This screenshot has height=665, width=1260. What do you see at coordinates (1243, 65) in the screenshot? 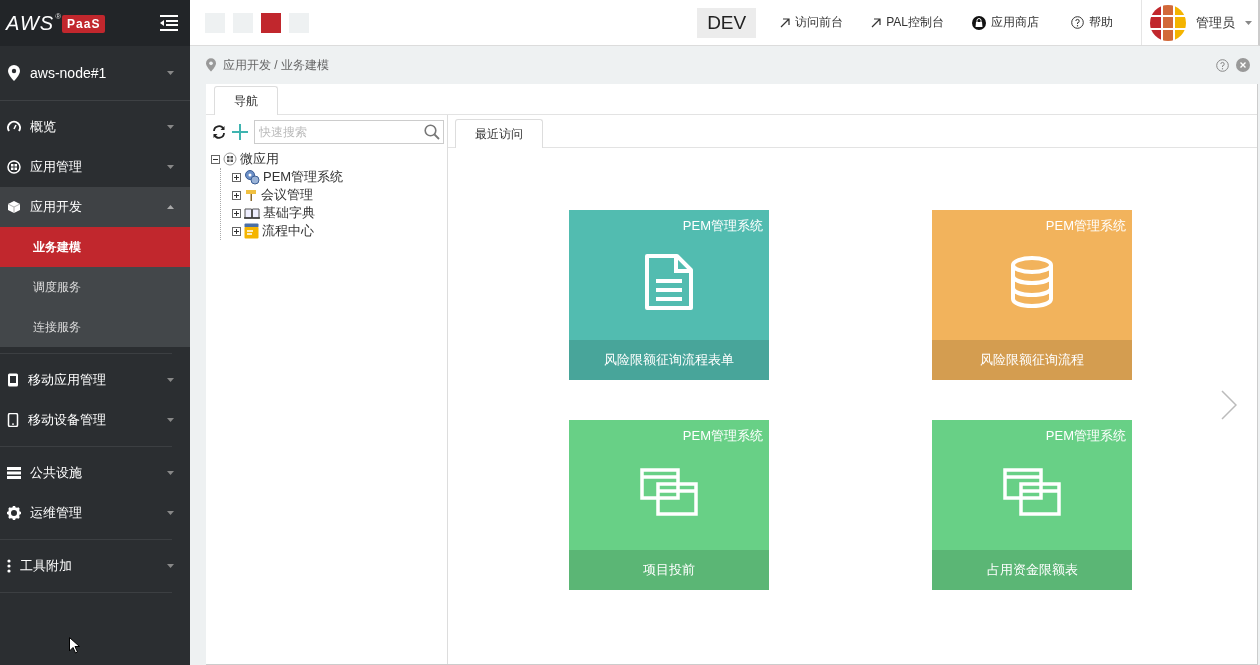
I see `close-icon` at bounding box center [1243, 65].